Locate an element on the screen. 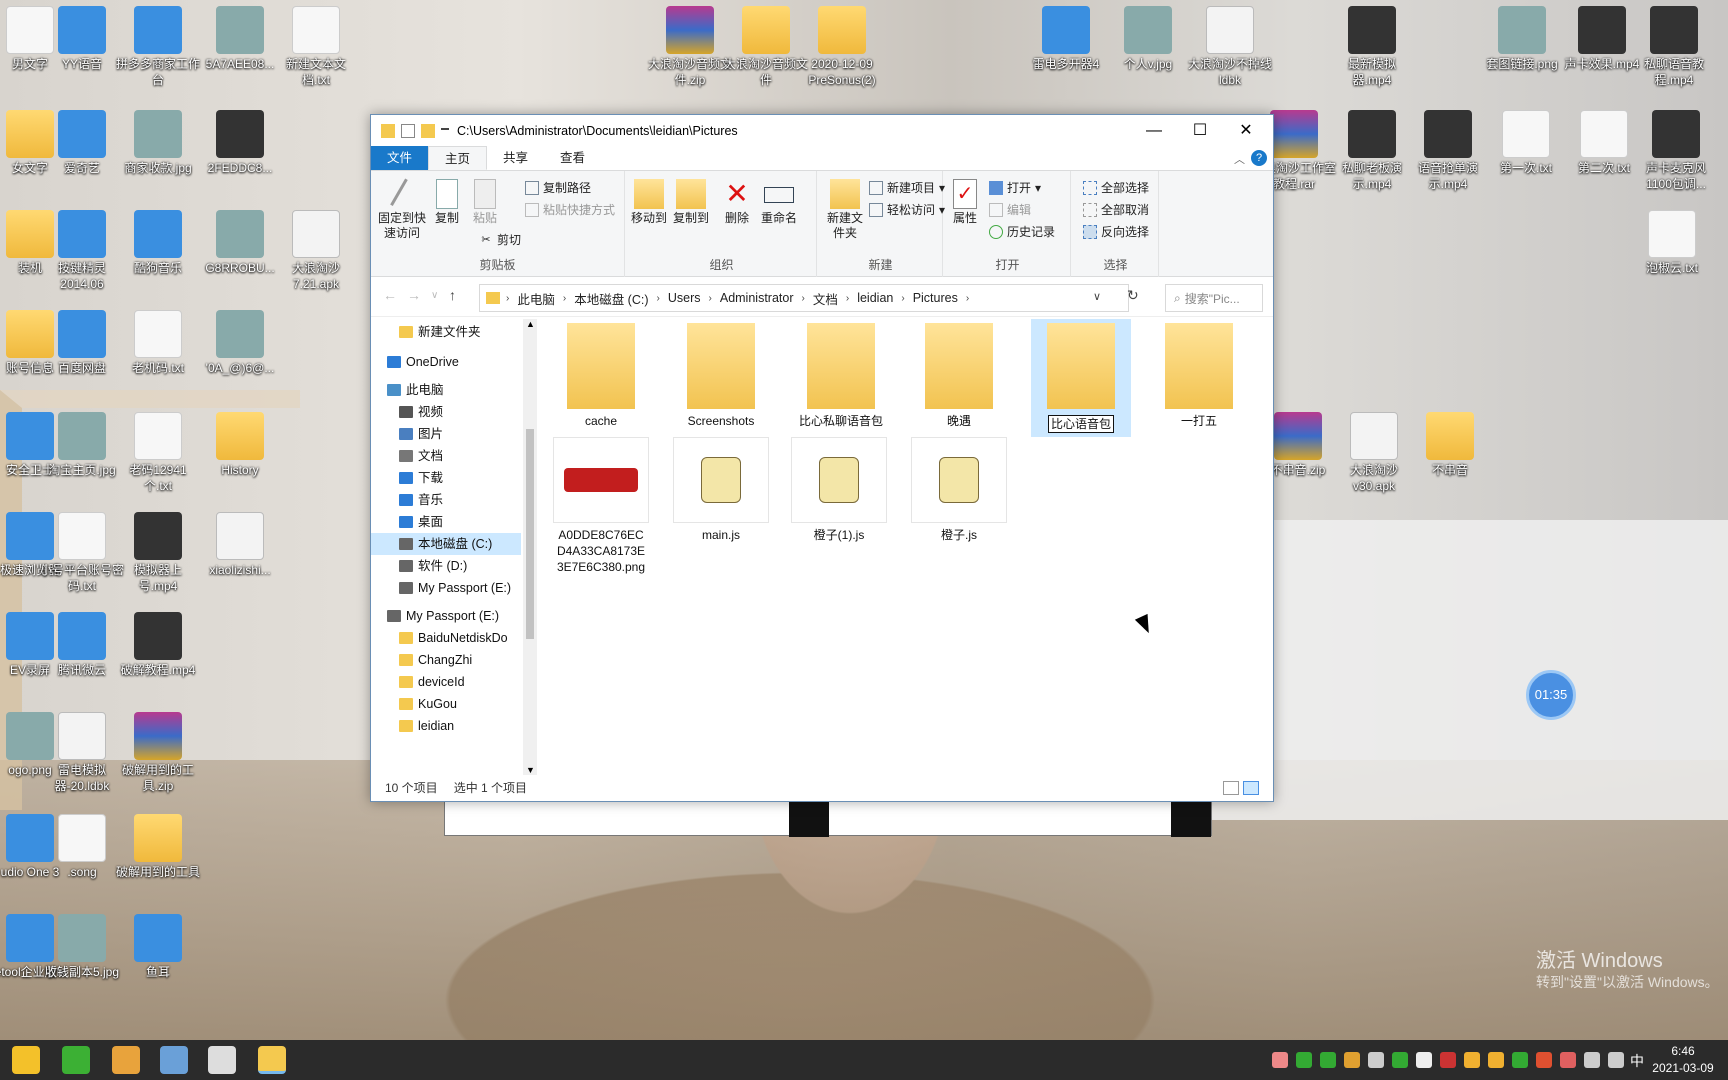  customize-toolbar-icon is located at coordinates (445, 131).